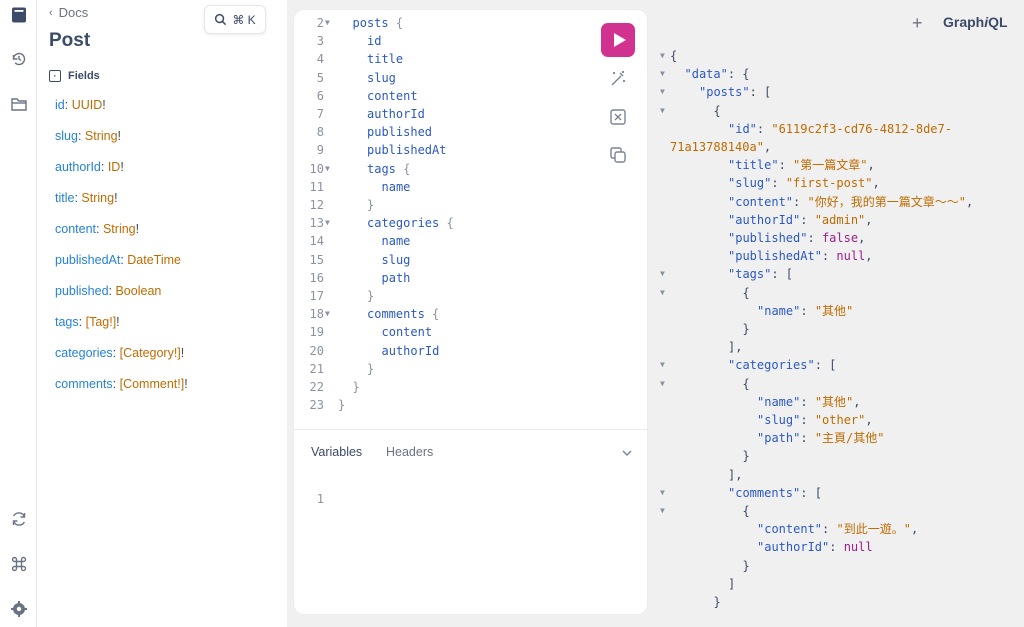  I want to click on execute-query-button, so click(618, 40).